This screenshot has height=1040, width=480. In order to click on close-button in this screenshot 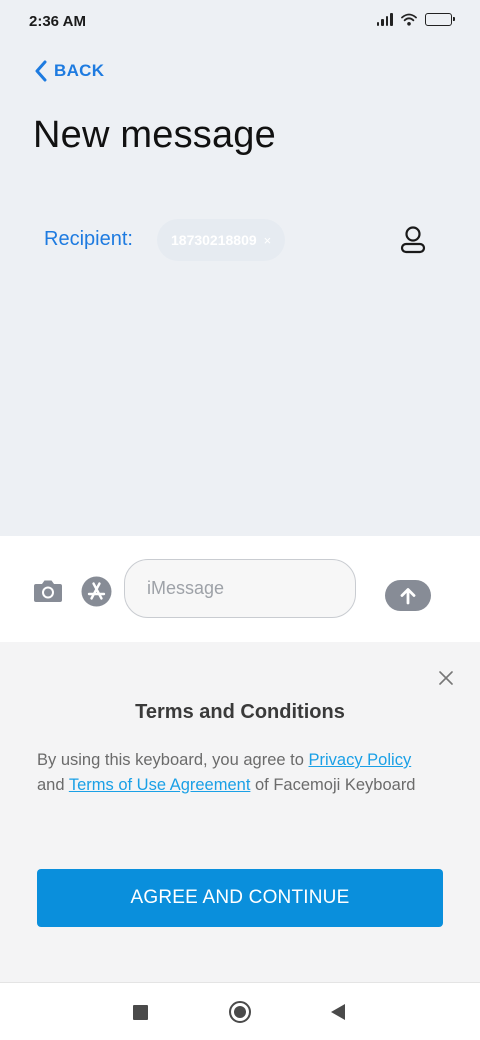, I will do `click(446, 678)`.